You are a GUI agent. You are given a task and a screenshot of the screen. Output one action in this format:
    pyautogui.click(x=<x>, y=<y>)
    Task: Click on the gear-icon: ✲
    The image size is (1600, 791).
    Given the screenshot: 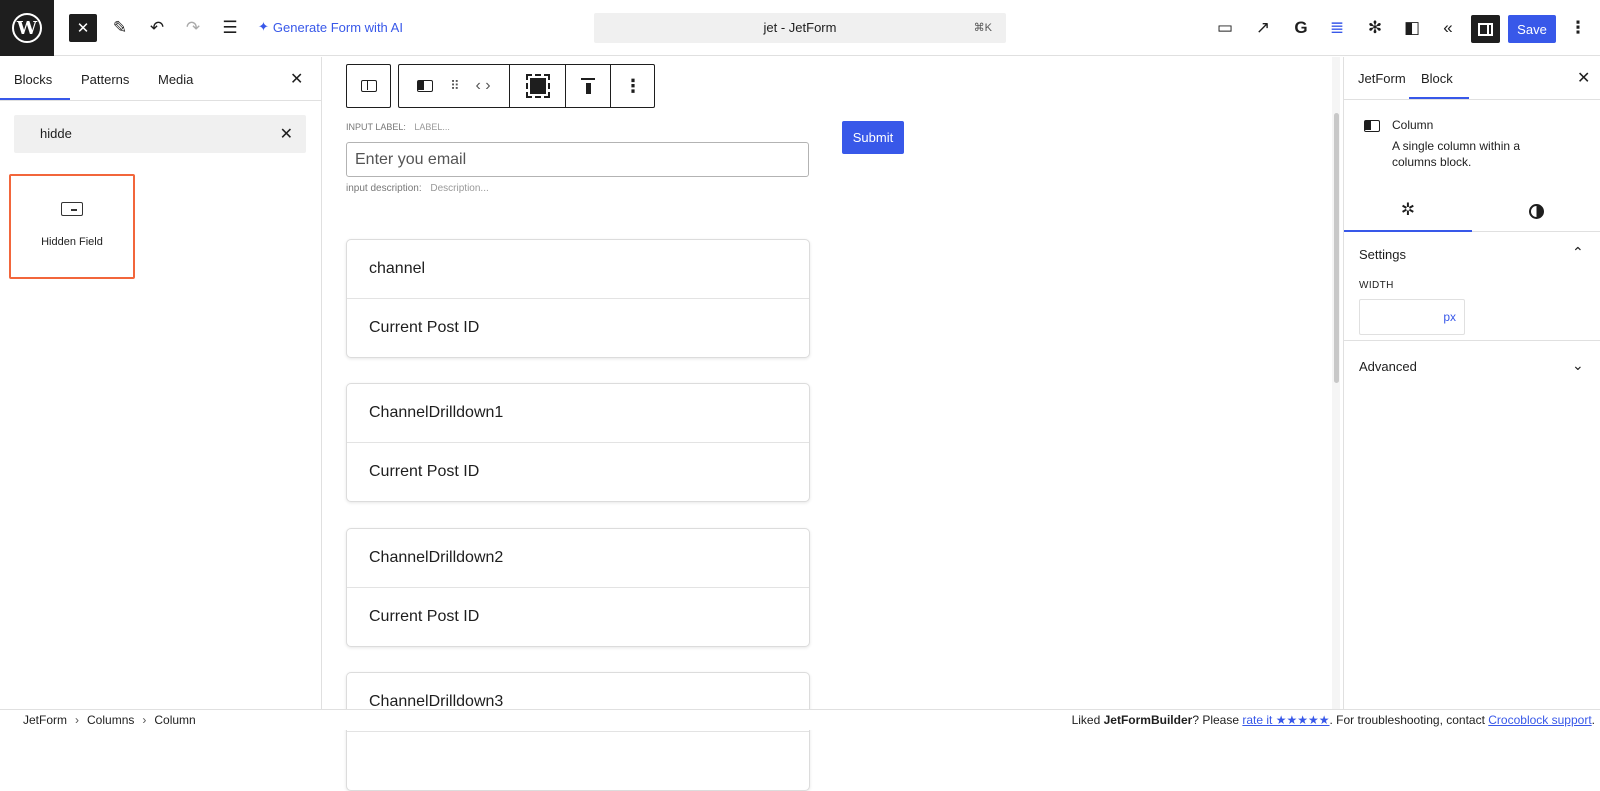 What is the action you would take?
    pyautogui.click(x=1408, y=209)
    